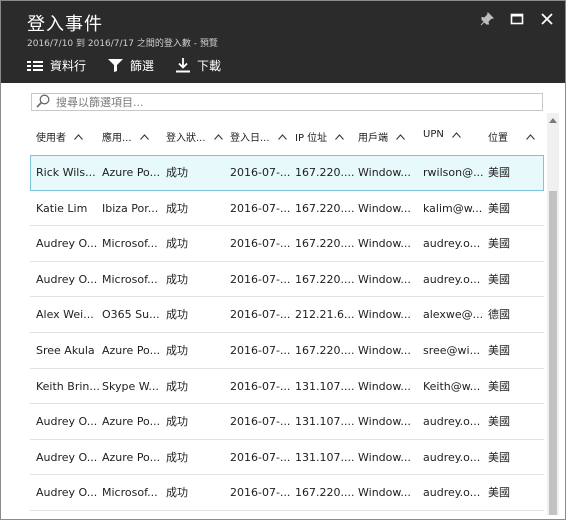  I want to click on maximize-icon, so click(517, 19).